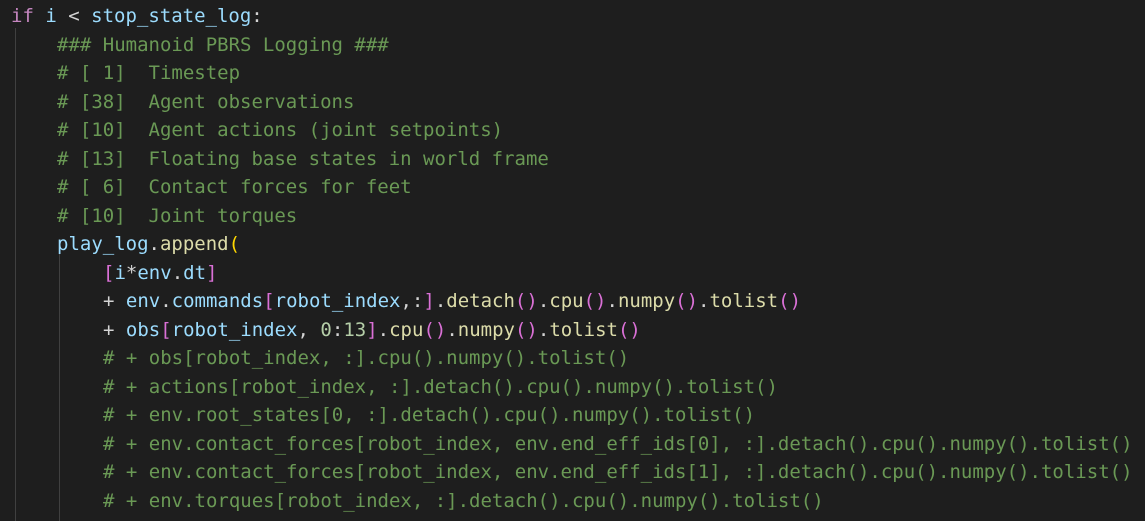 The height and width of the screenshot is (521, 1145). I want to click on code-token: *, so click(131, 273).